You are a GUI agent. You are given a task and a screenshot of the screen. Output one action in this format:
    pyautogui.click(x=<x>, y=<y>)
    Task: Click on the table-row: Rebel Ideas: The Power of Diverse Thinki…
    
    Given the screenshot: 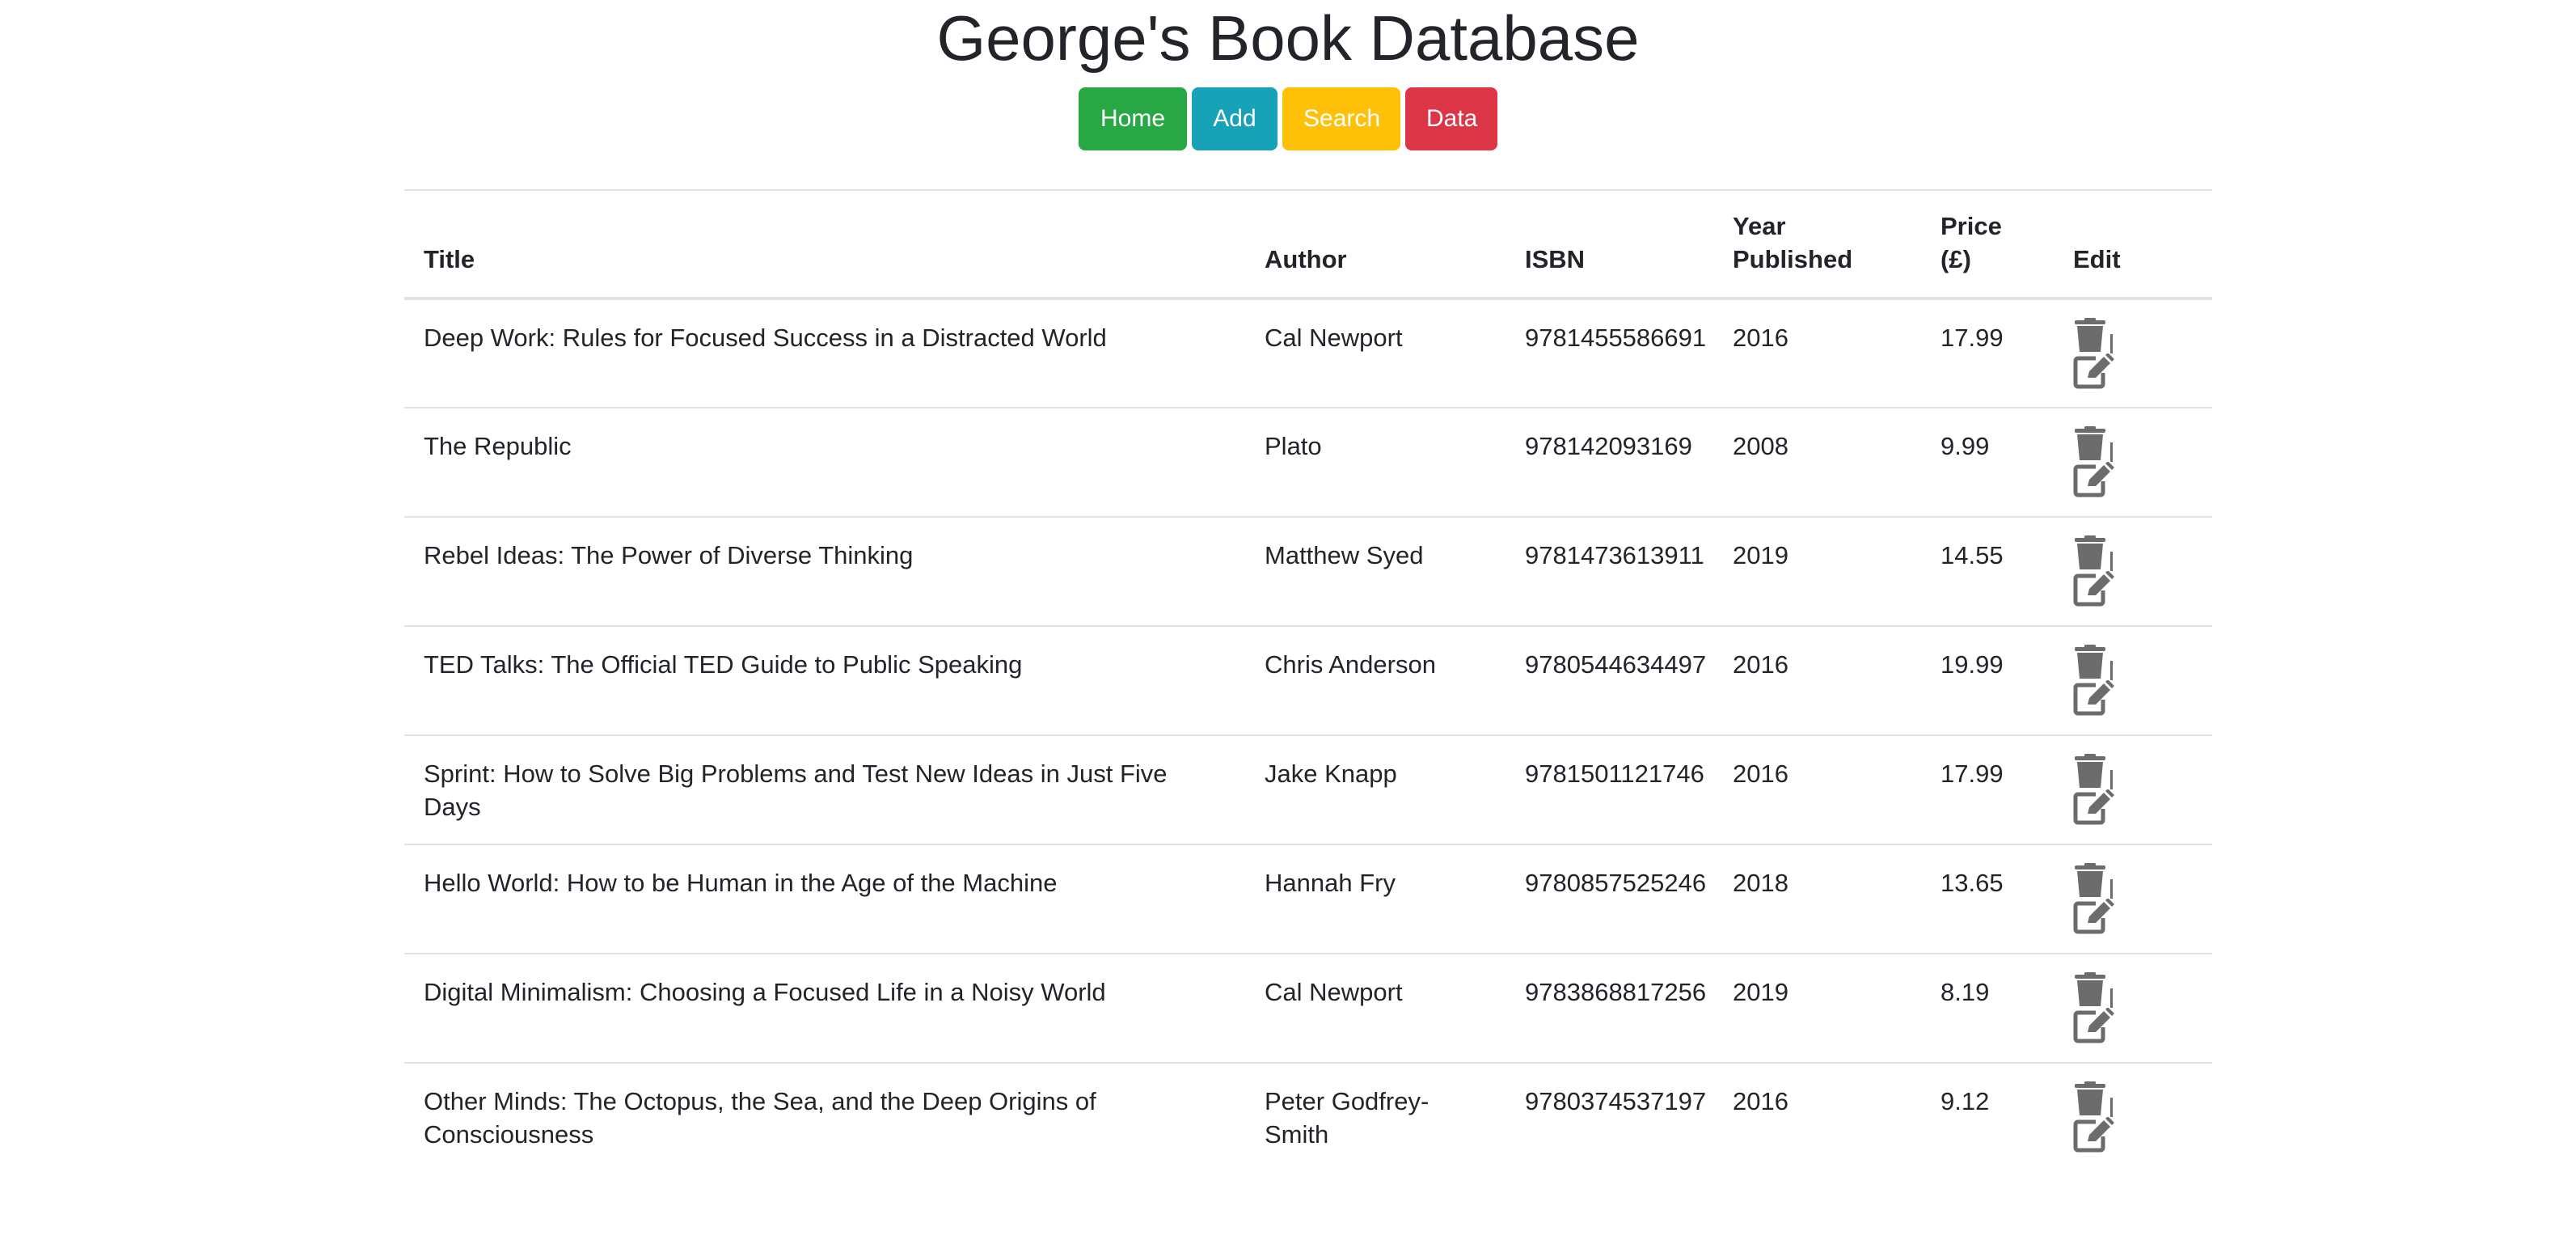 What is the action you would take?
    pyautogui.click(x=1308, y=571)
    